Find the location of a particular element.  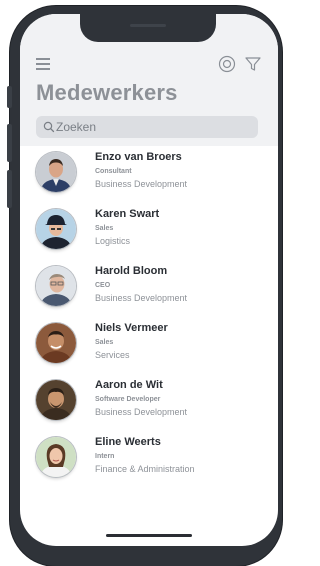

search-bar is located at coordinates (147, 127).